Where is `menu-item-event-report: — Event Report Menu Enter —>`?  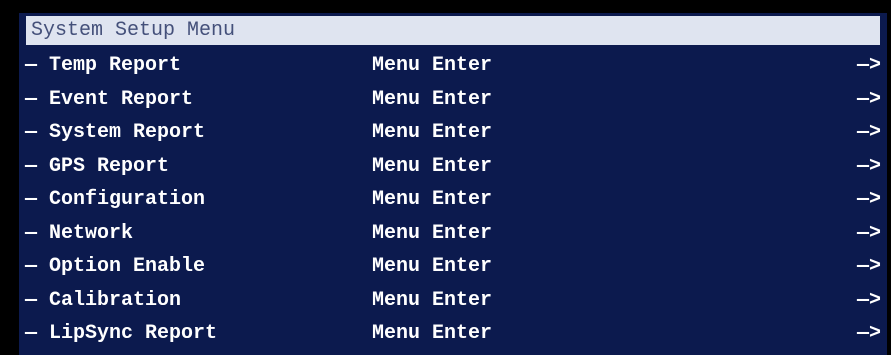
menu-item-event-report: — Event Report Menu Enter —> is located at coordinates (453, 100).